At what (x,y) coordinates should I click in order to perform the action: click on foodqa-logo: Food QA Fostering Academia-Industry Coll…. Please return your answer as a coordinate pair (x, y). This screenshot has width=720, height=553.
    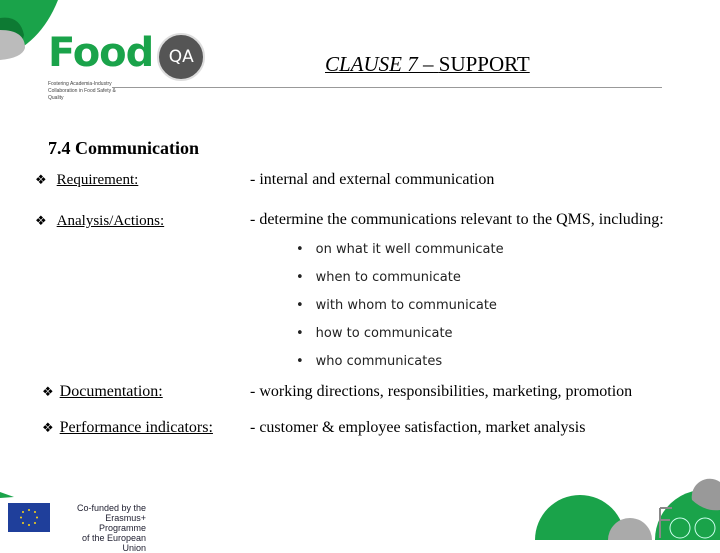
    Looking at the image, I should click on (127, 66).